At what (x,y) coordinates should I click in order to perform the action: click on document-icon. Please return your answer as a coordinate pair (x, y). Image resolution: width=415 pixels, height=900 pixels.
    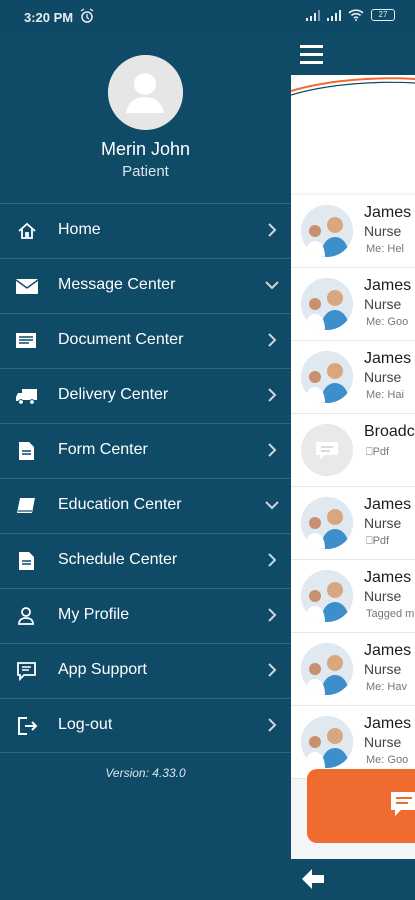
    Looking at the image, I should click on (26, 340).